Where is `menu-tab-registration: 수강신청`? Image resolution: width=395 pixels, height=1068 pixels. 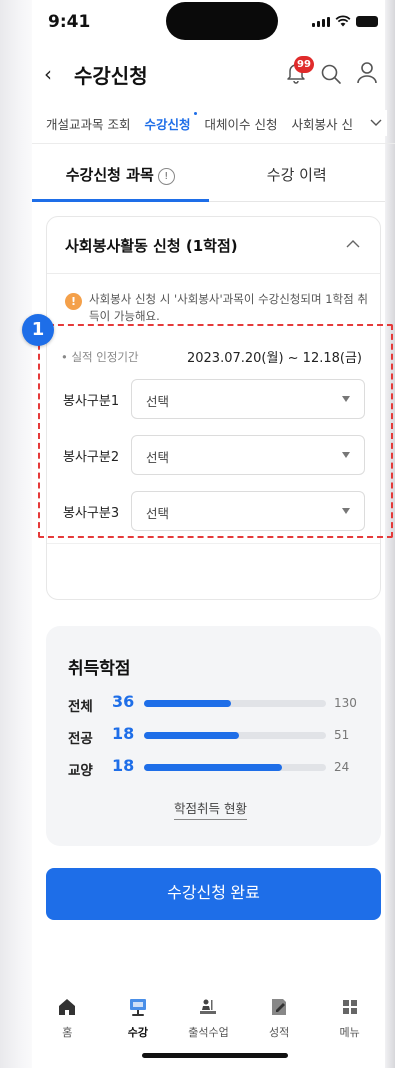 menu-tab-registration: 수강신청 is located at coordinates (170, 122).